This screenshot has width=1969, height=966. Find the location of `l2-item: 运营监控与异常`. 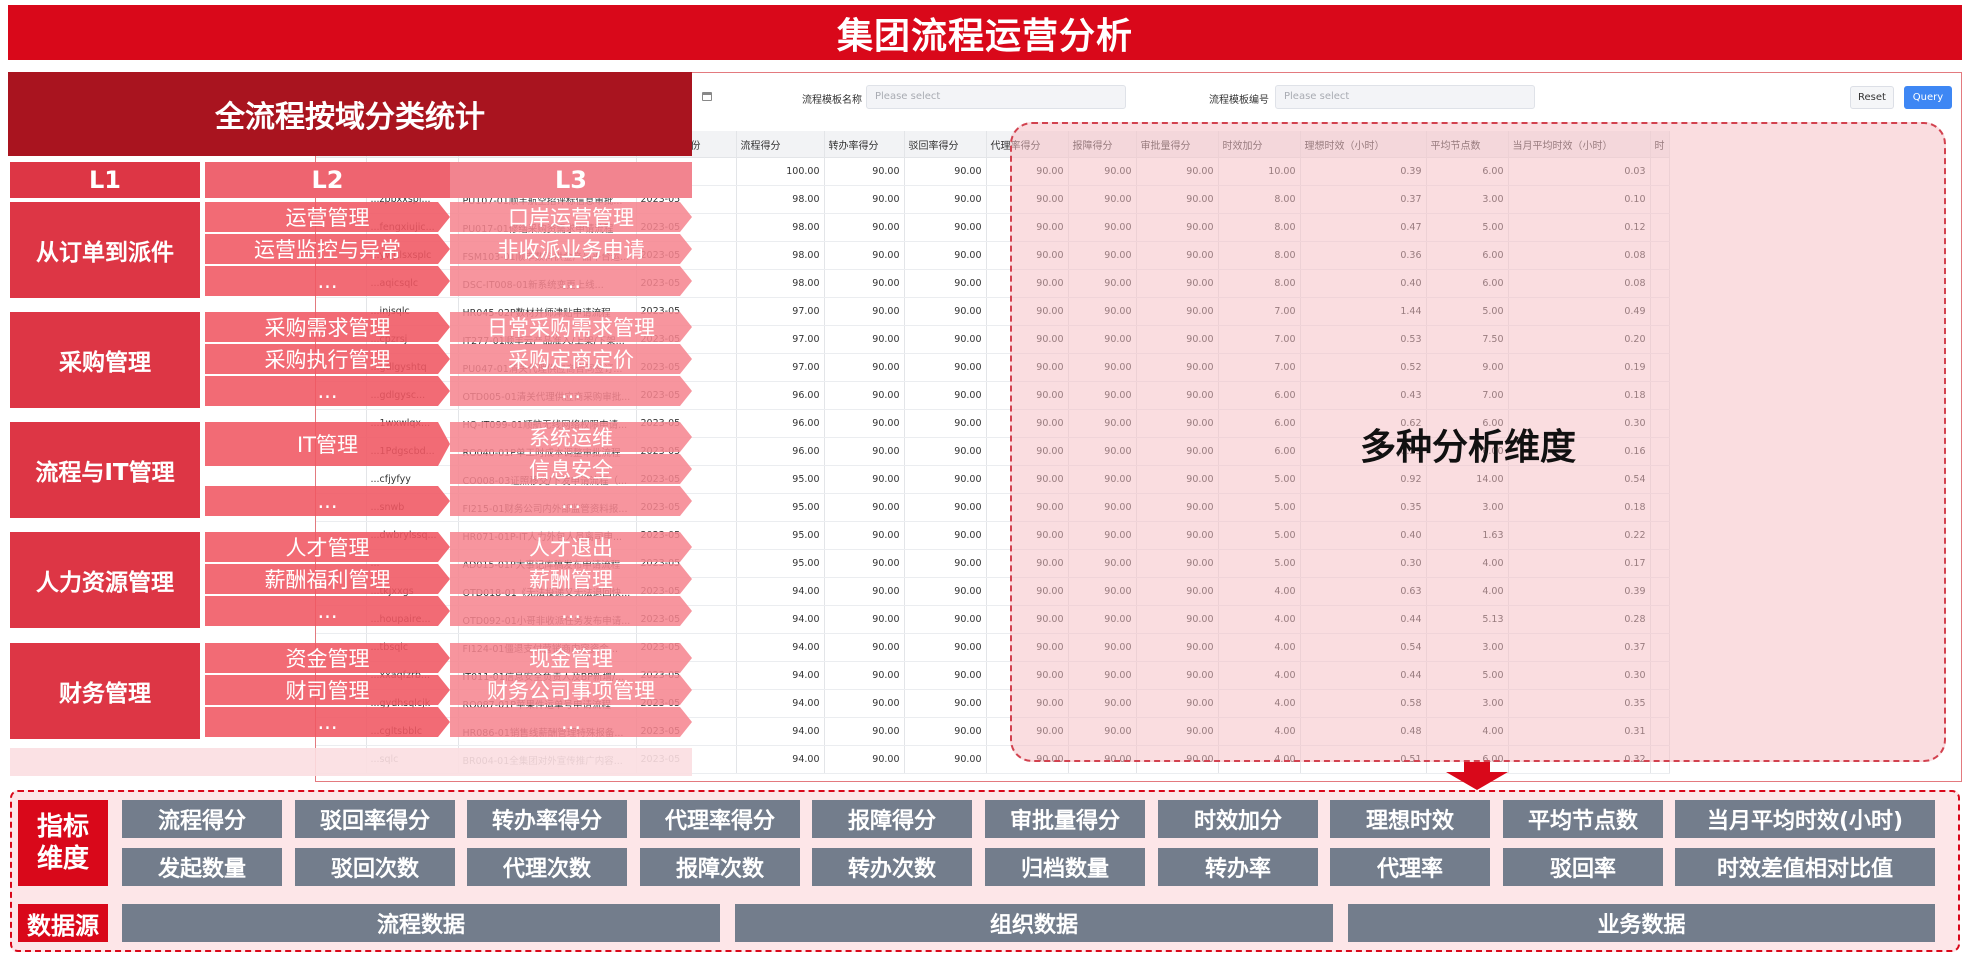

l2-item: 运营监控与异常 is located at coordinates (327, 249).